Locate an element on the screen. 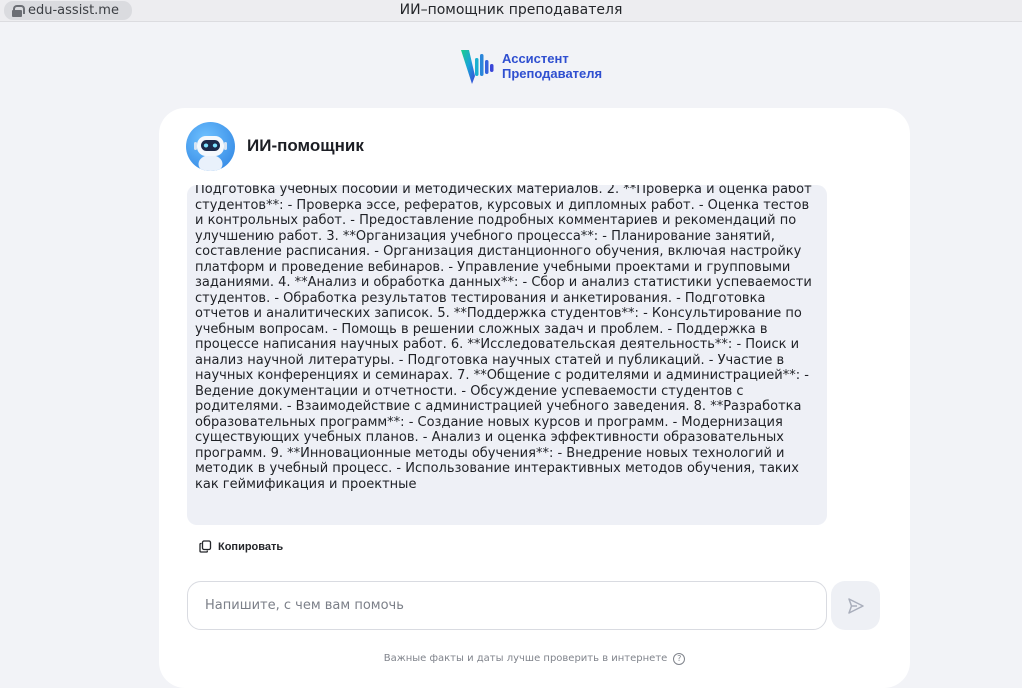 The width and height of the screenshot is (1022, 688). message-input-box is located at coordinates (507, 605).